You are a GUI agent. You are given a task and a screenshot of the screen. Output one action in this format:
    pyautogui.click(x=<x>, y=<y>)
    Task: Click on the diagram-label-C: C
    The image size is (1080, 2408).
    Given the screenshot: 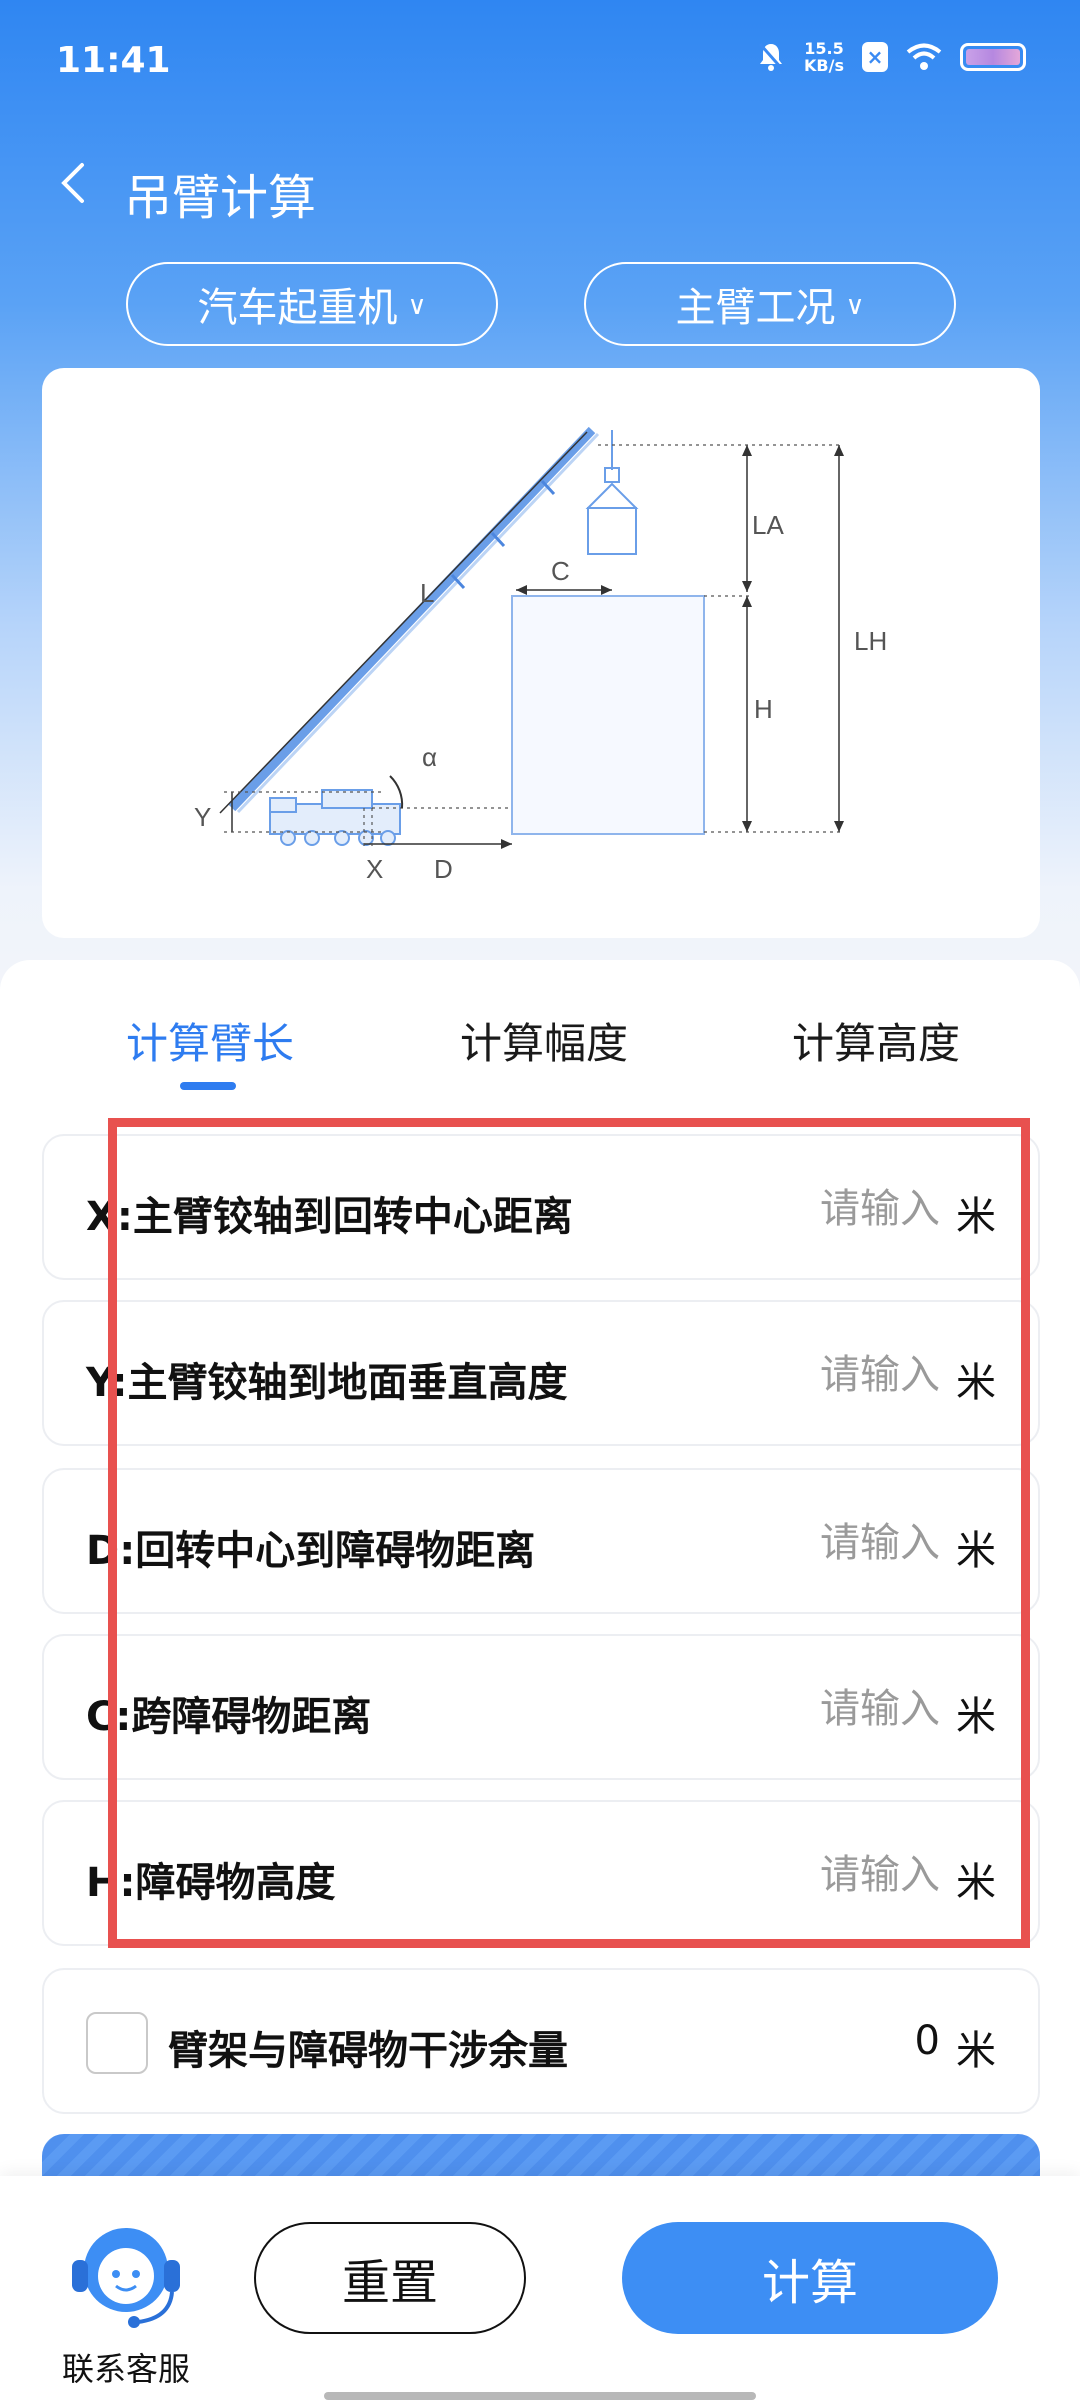 What is the action you would take?
    pyautogui.click(x=560, y=571)
    